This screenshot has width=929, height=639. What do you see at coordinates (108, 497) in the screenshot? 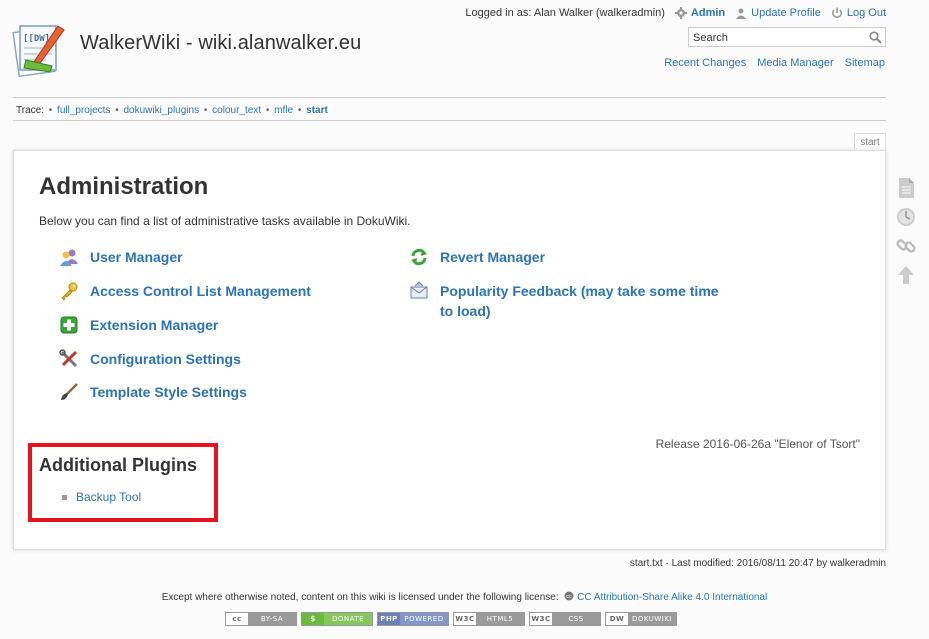
I see `backup-tool-link: Backup Tool` at bounding box center [108, 497].